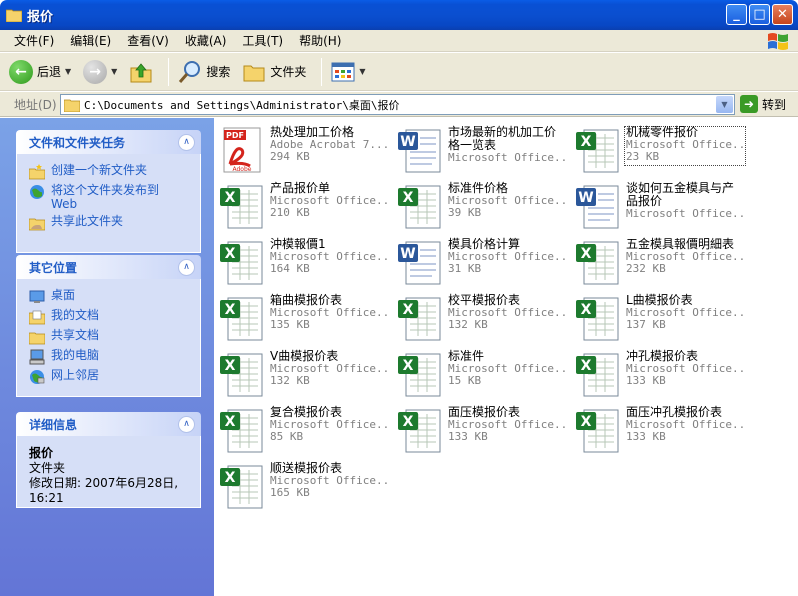 The image size is (798, 596). Describe the element at coordinates (109, 171) in the screenshot. I see `task-new-folder: 创建一个新文件夹` at that location.